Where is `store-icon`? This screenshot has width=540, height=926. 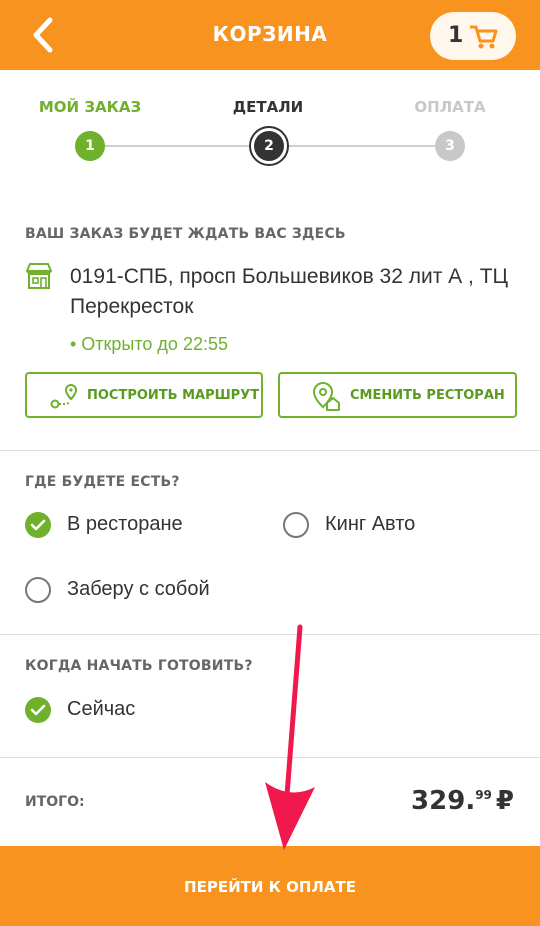 store-icon is located at coordinates (39, 276).